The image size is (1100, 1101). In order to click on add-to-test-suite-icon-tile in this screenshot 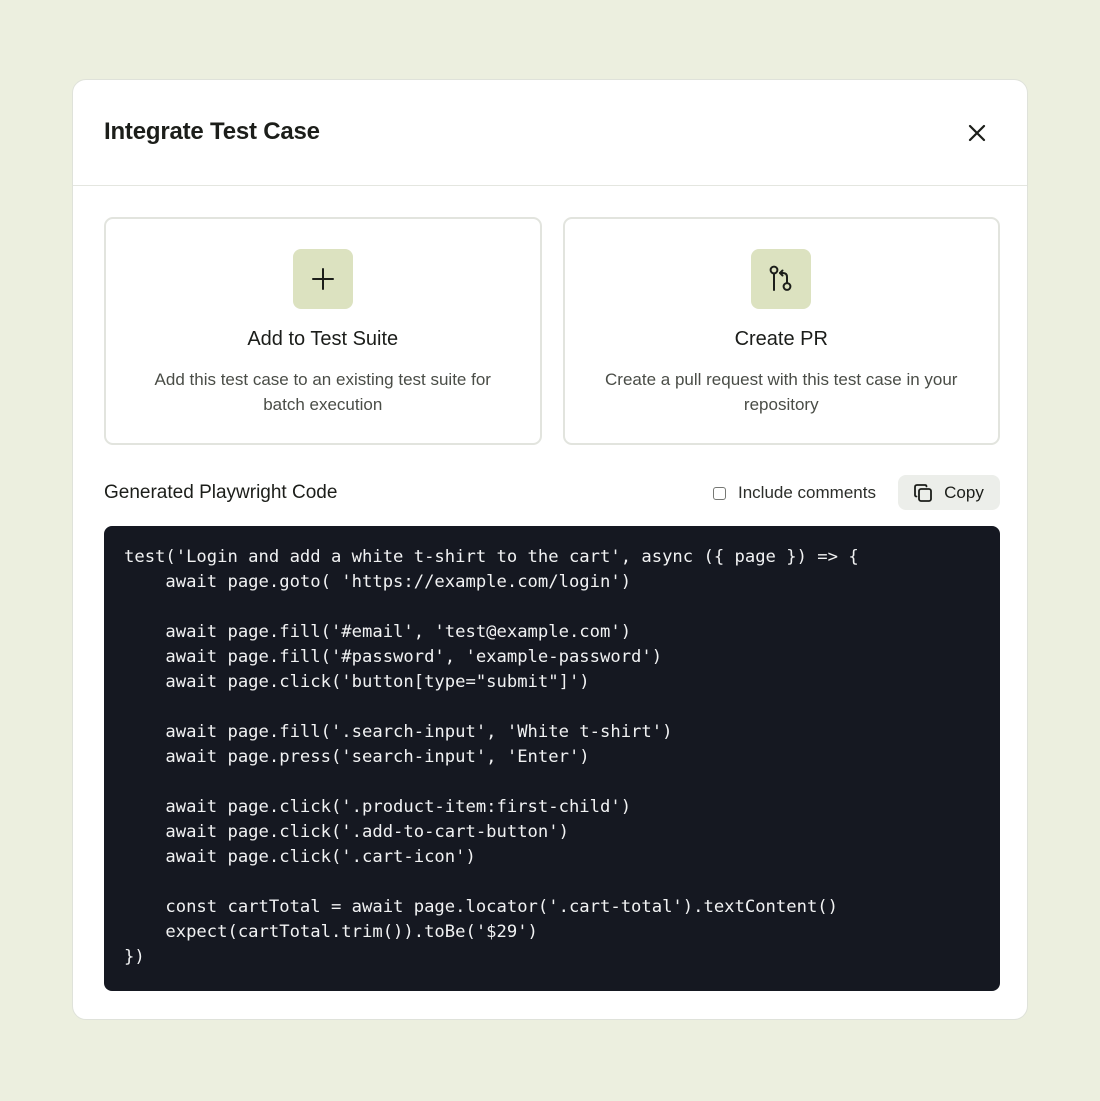, I will do `click(322, 279)`.